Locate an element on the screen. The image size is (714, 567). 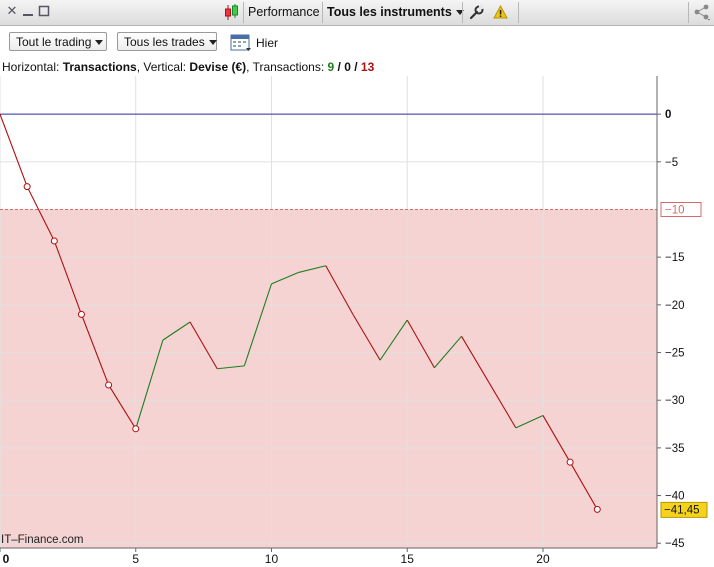
y-tick-label: −25 is located at coordinates (675, 354).